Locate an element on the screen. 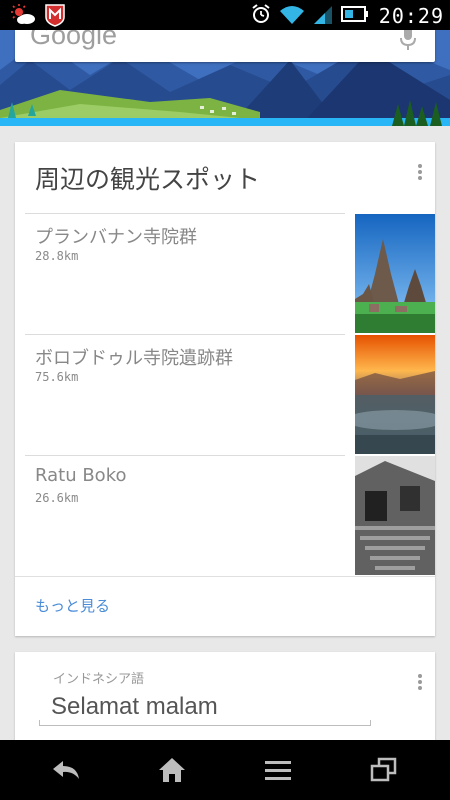 Image resolution: width=450 pixels, height=800 pixels. menu-icon is located at coordinates (278, 770).